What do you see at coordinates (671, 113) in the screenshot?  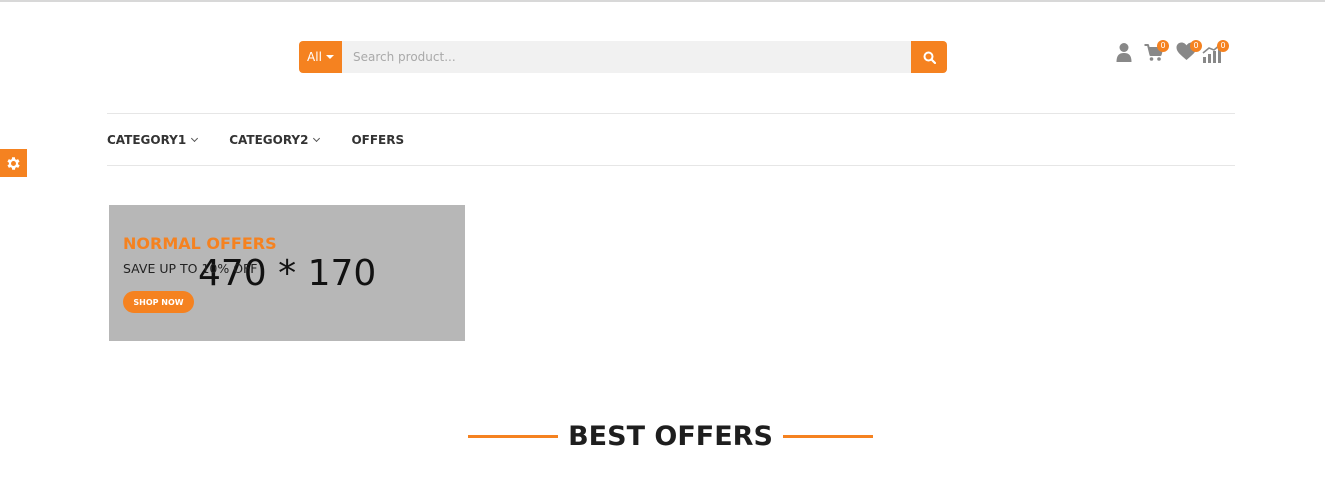 I see `header-divider` at bounding box center [671, 113].